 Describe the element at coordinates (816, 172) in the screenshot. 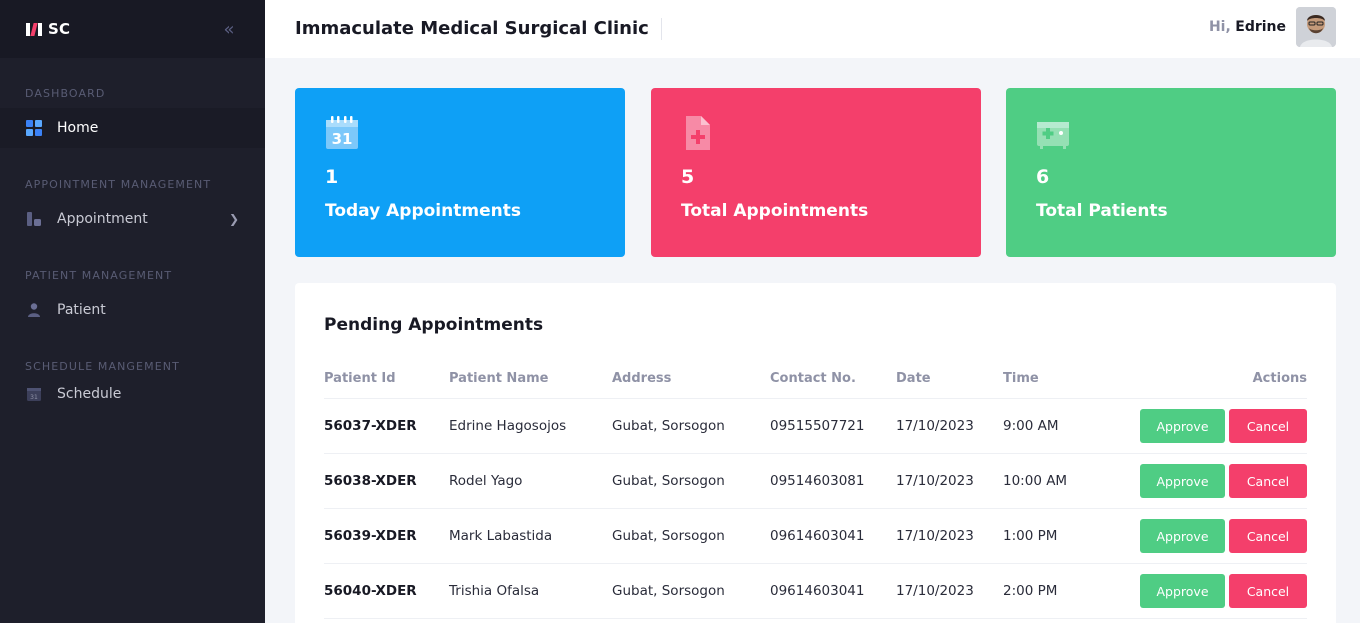

I see `total-appointments-card: 5 Total Appointments` at that location.